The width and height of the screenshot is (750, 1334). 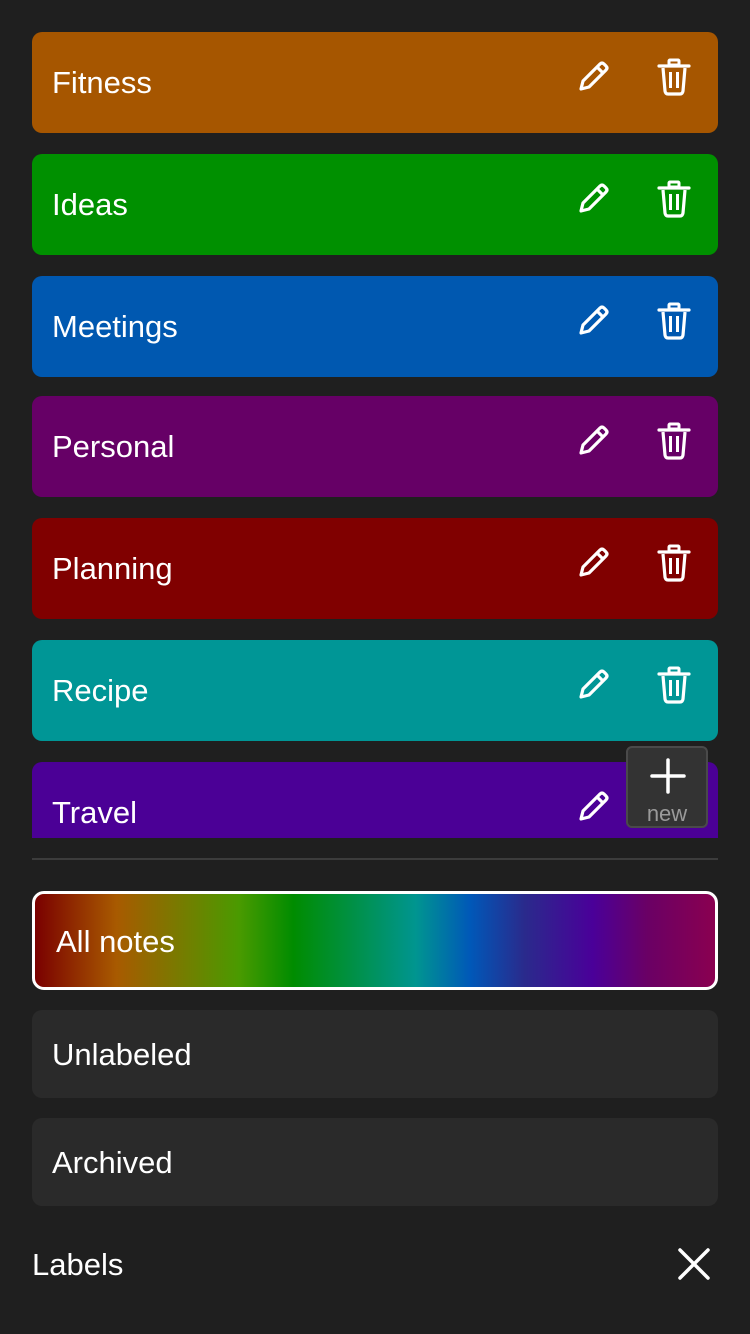 What do you see at coordinates (375, 940) in the screenshot?
I see `filter-all-notes: All notes` at bounding box center [375, 940].